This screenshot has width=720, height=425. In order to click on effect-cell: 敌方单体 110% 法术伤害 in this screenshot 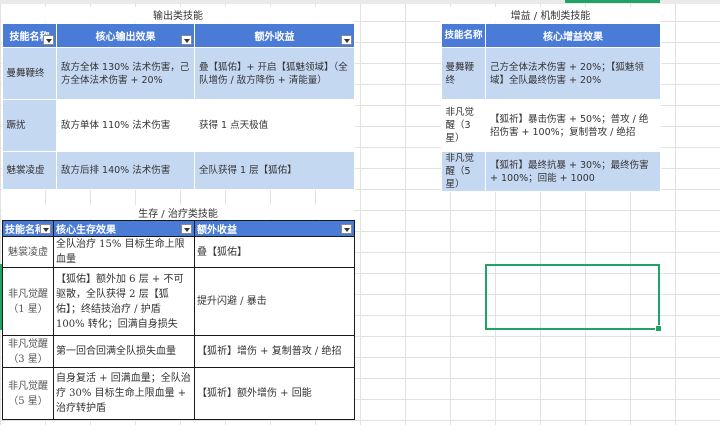, I will do `click(125, 125)`.